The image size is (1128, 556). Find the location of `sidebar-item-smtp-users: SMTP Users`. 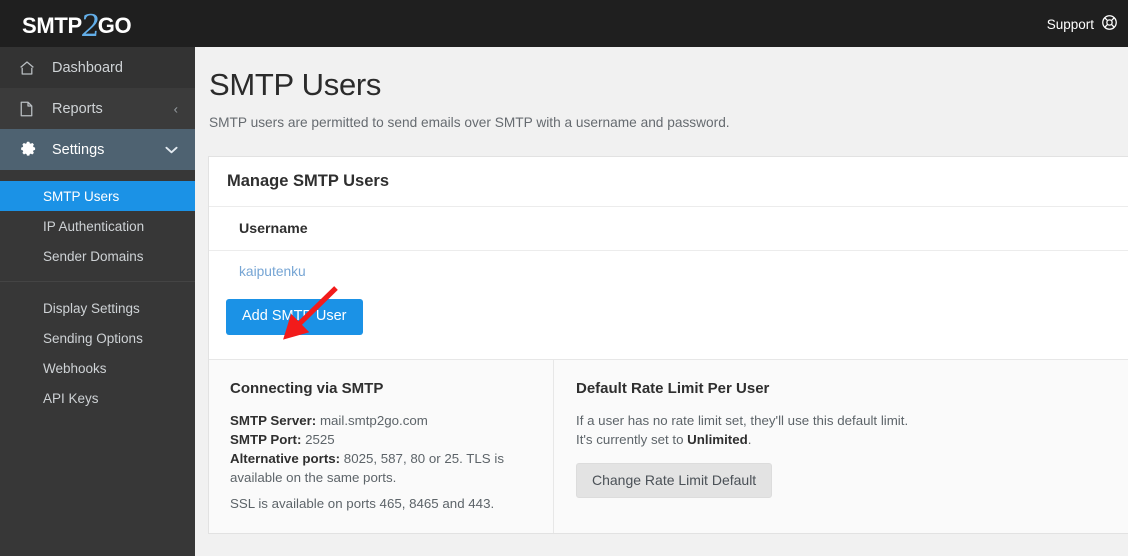

sidebar-item-smtp-users: SMTP Users is located at coordinates (97, 196).